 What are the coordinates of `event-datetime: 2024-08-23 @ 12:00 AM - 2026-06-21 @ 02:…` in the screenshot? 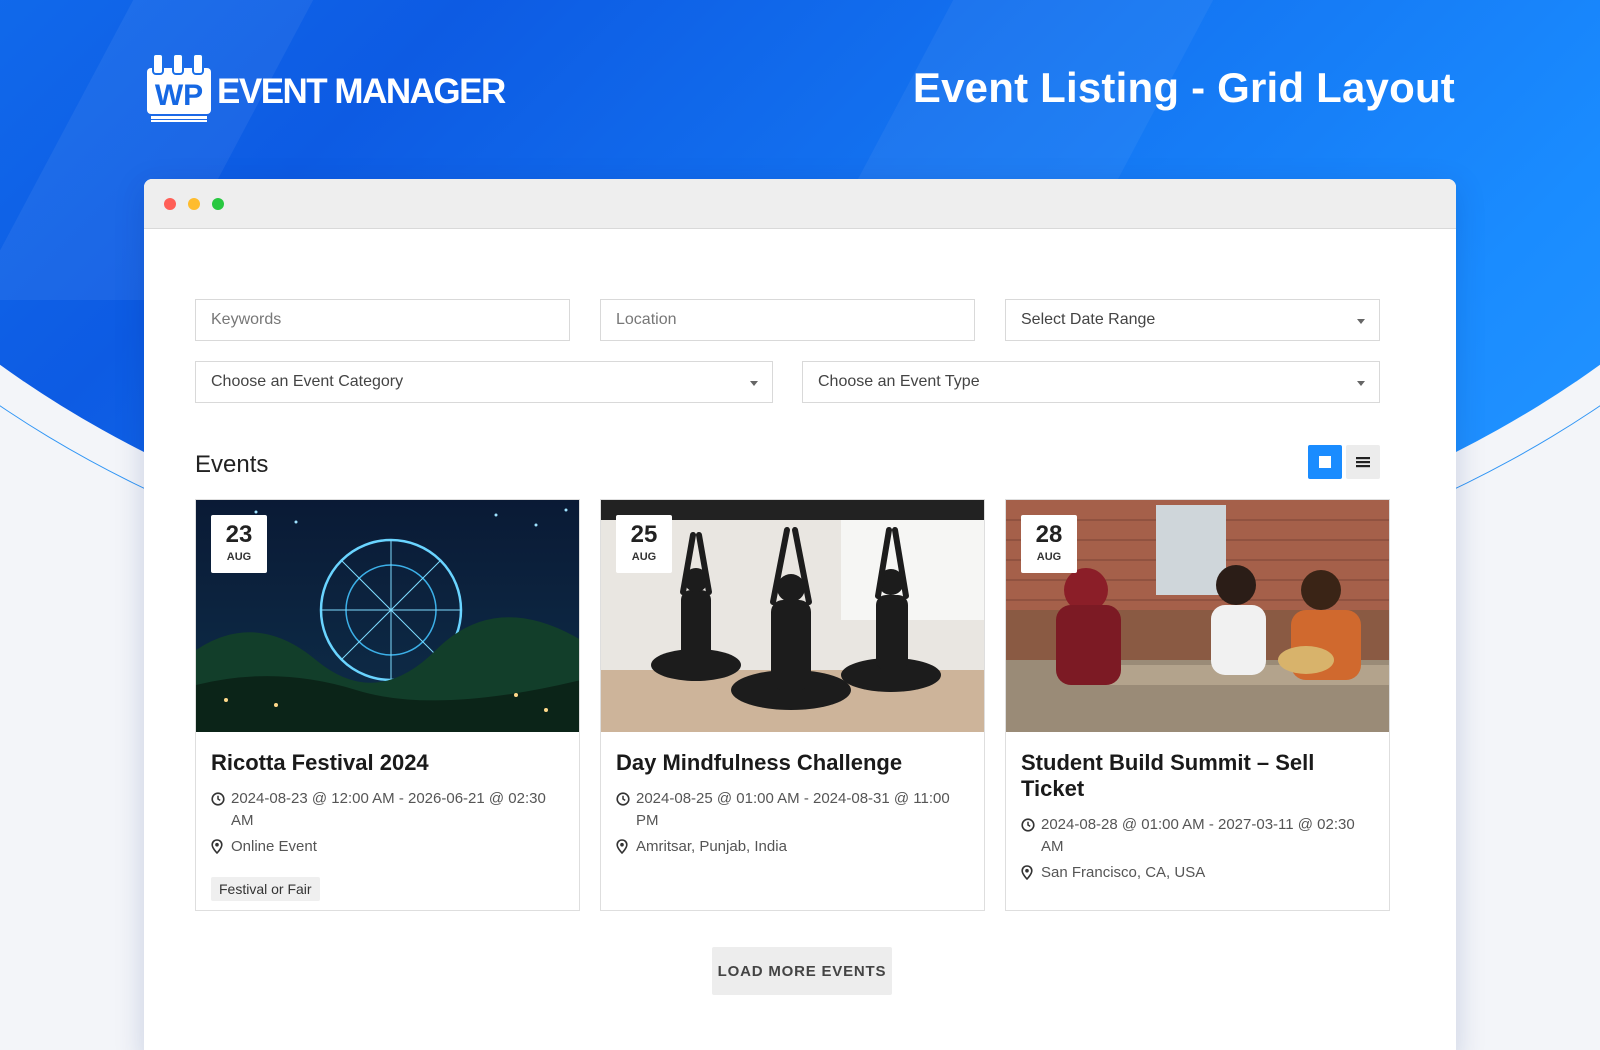 It's located at (388, 809).